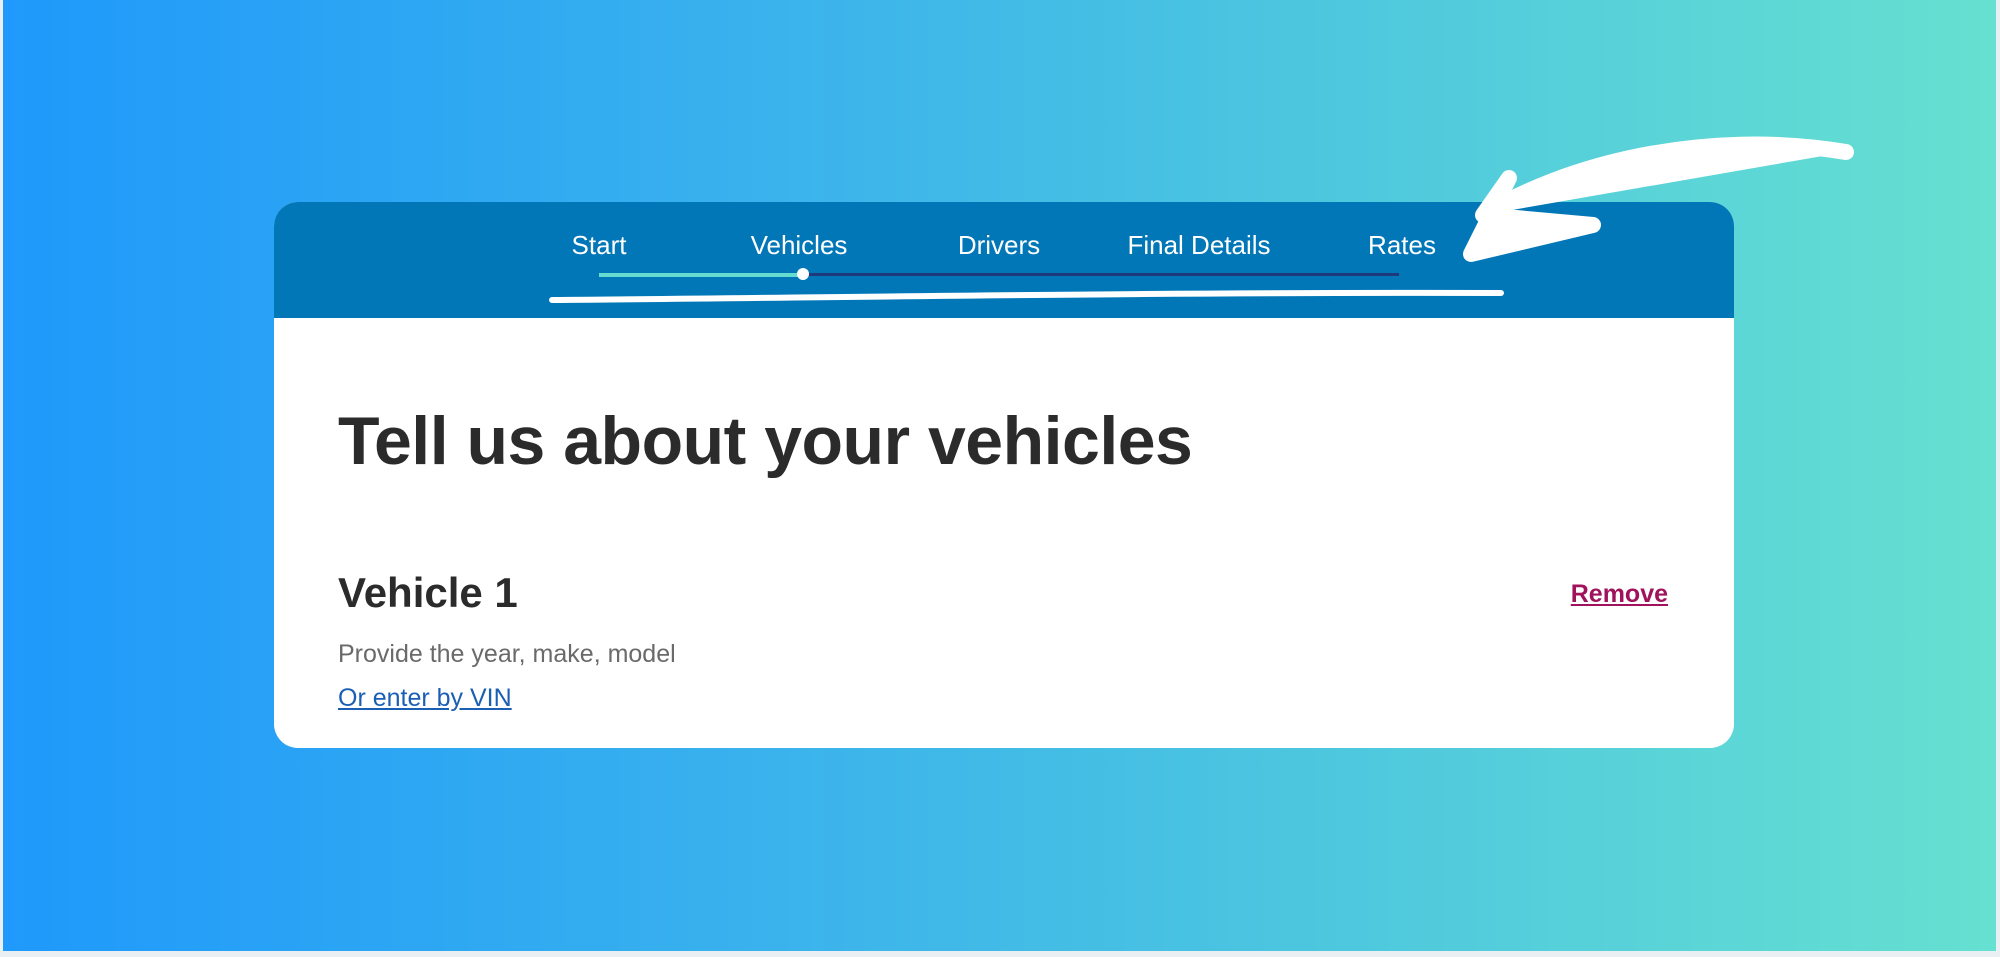 Image resolution: width=2000 pixels, height=957 pixels. Describe the element at coordinates (799, 245) in the screenshot. I see `step-vehicles: Vehicles` at that location.